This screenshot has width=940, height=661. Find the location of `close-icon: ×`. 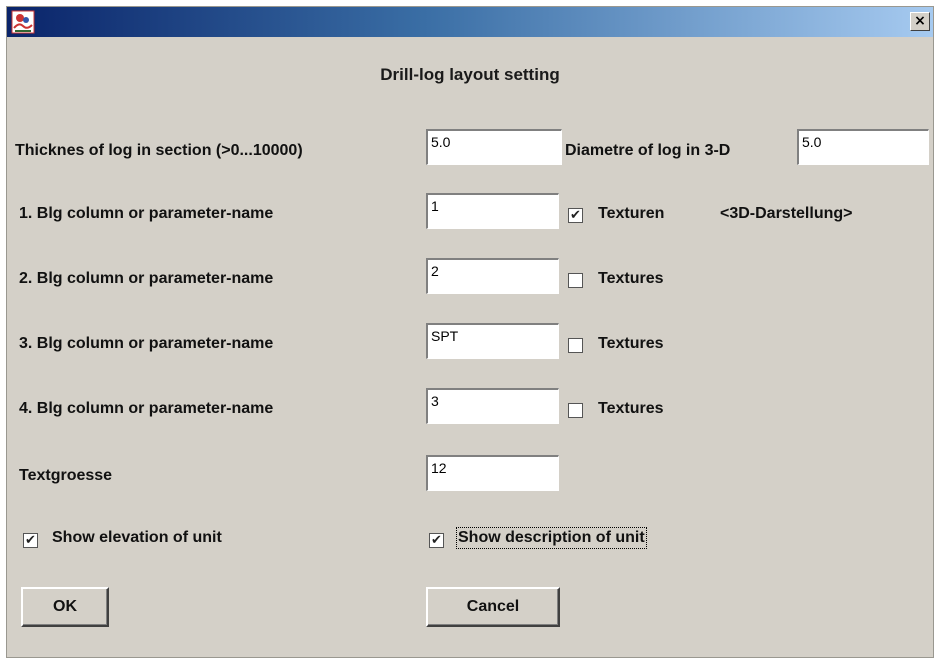

close-icon: × is located at coordinates (920, 21).